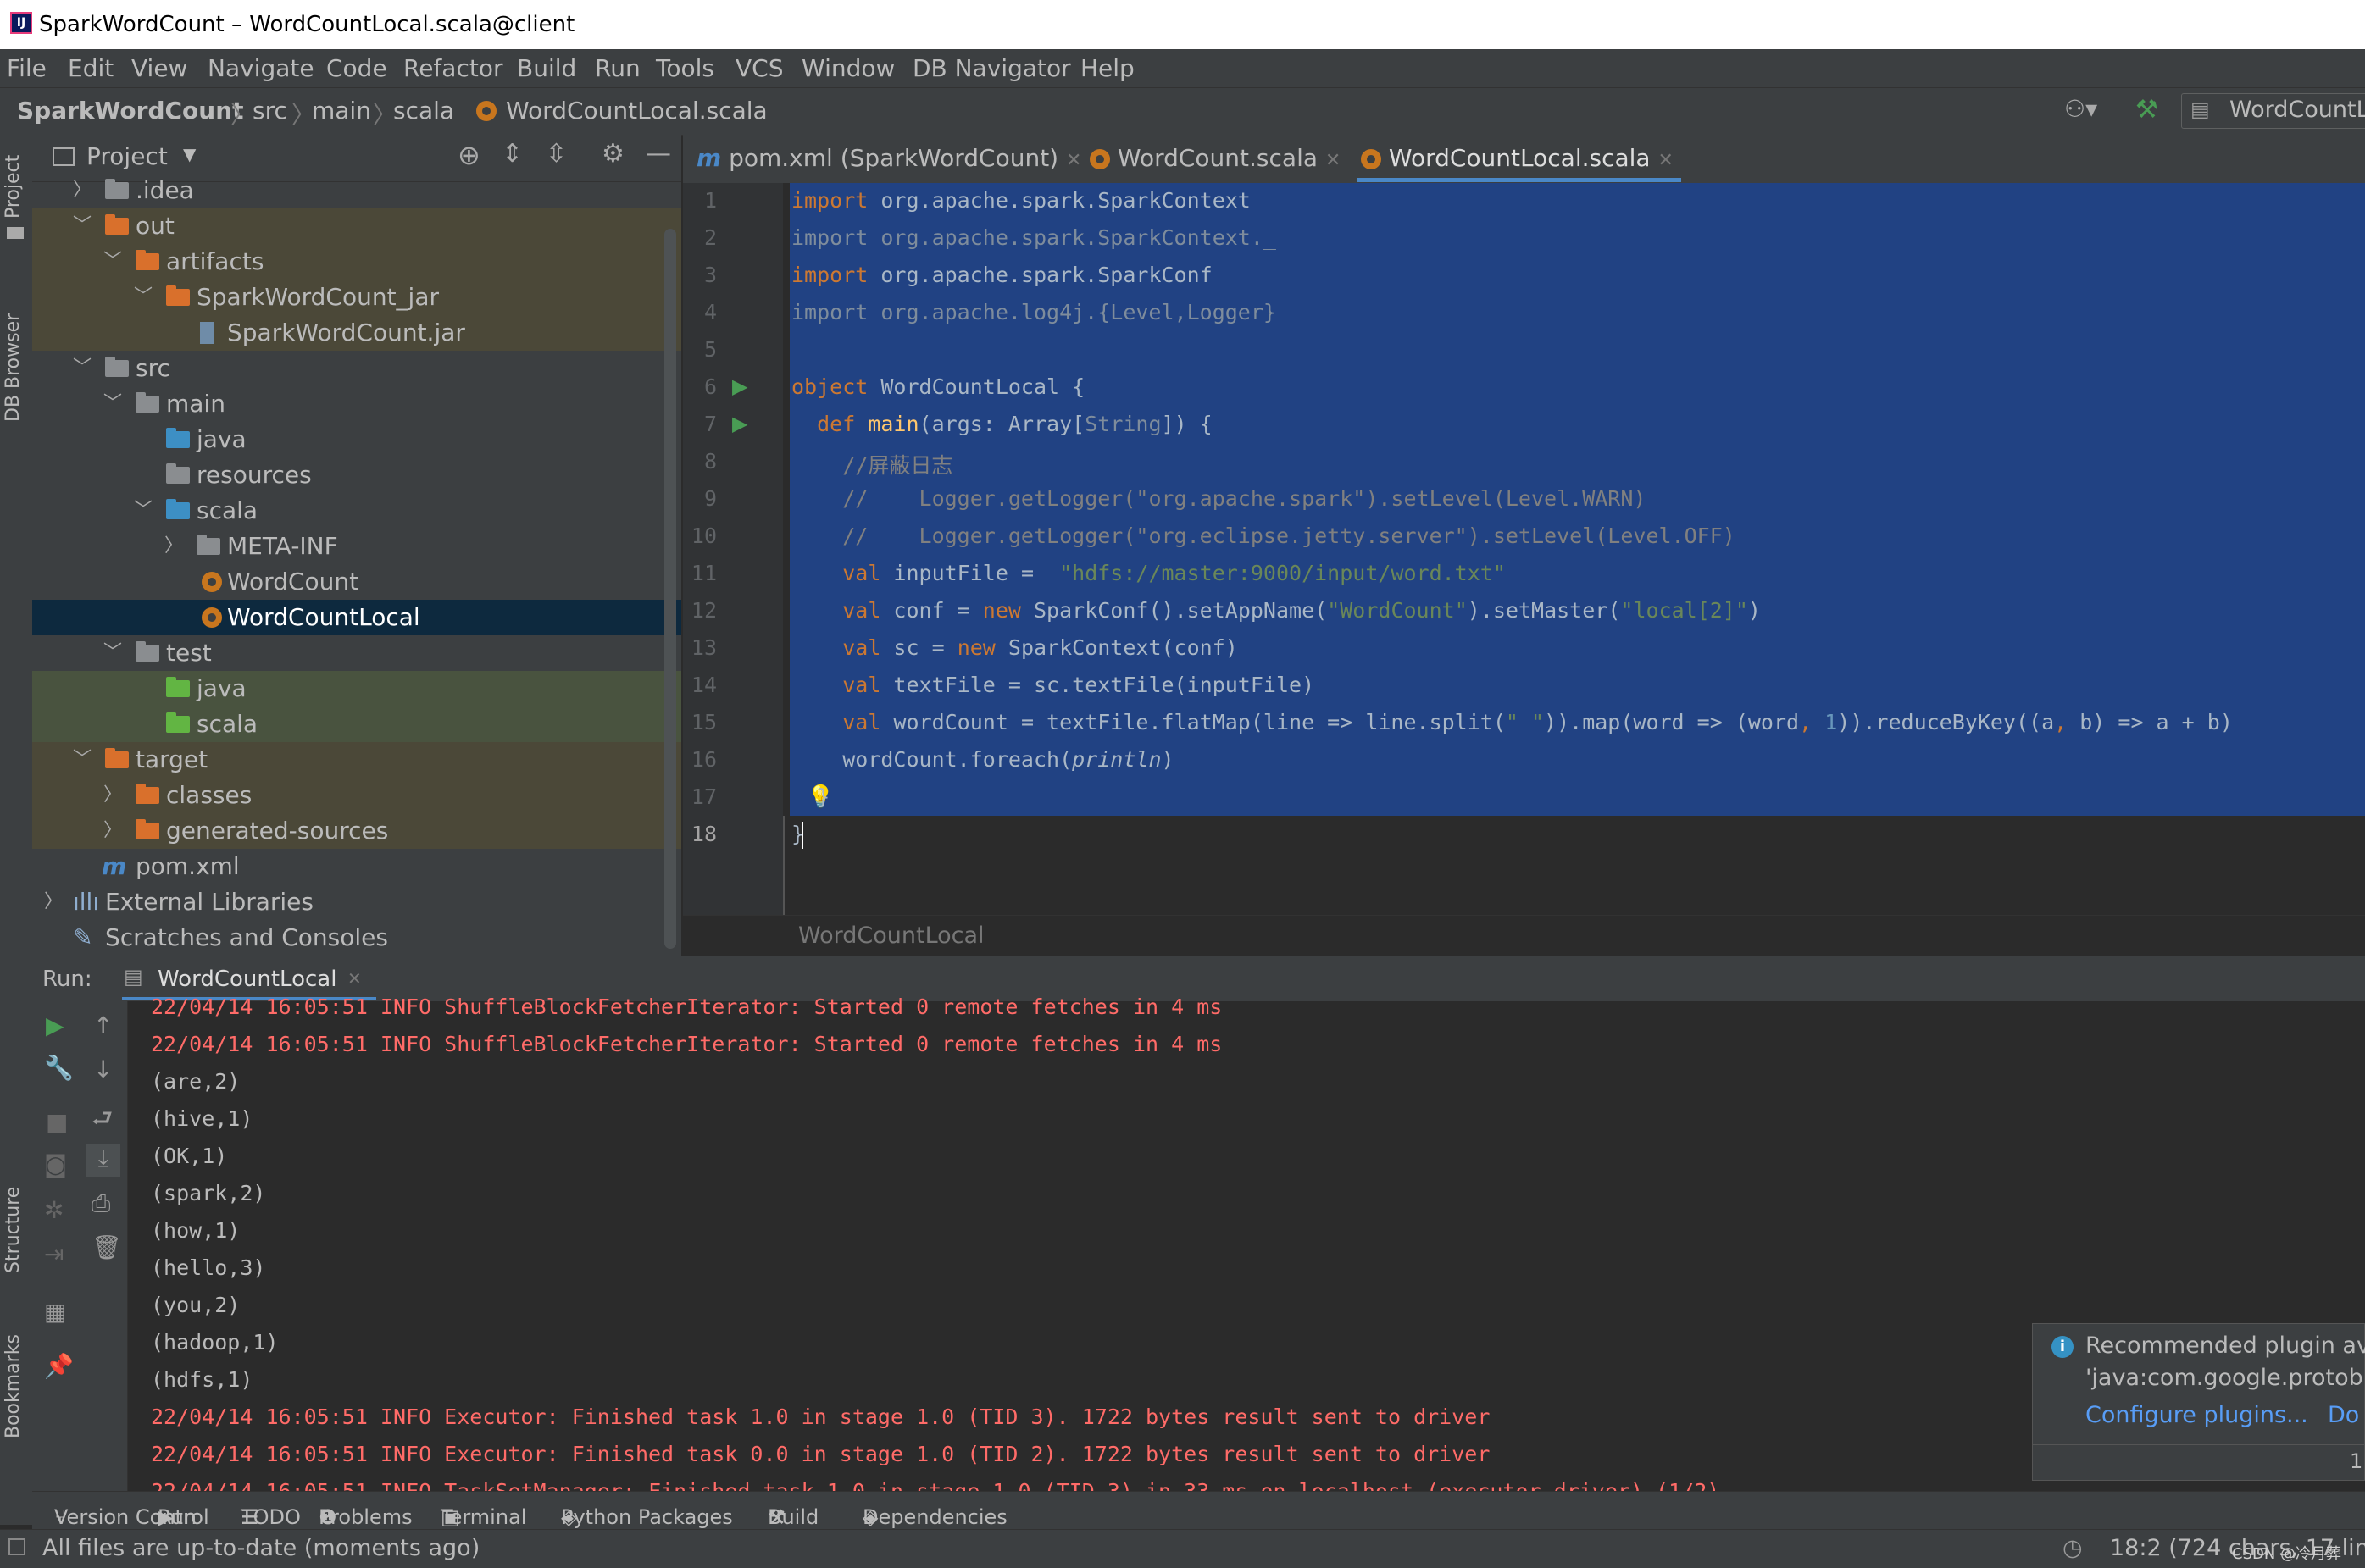  I want to click on debug-icon: ✲, so click(54, 1210).